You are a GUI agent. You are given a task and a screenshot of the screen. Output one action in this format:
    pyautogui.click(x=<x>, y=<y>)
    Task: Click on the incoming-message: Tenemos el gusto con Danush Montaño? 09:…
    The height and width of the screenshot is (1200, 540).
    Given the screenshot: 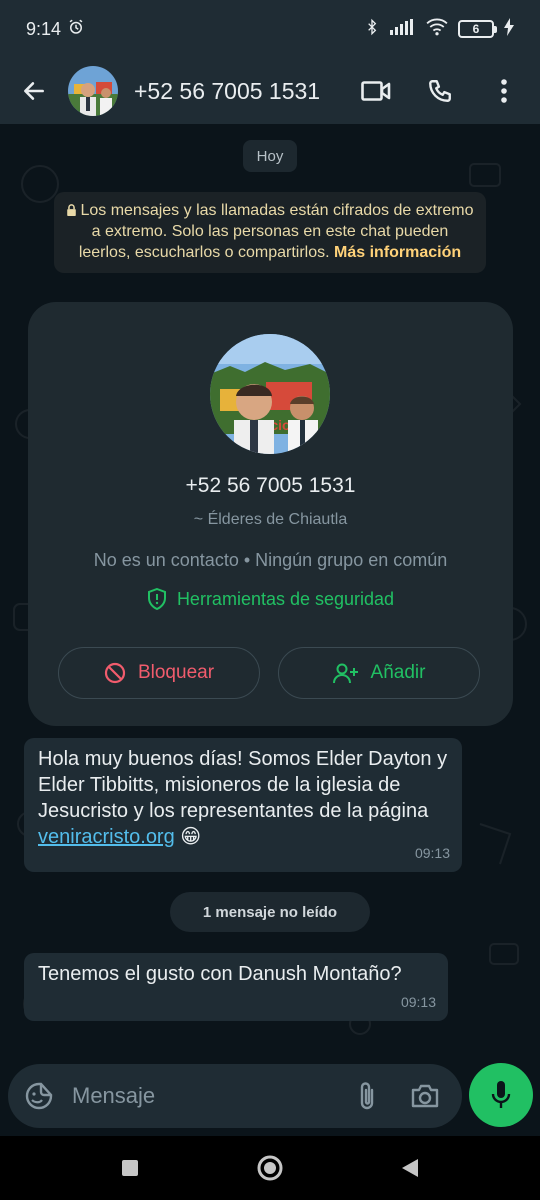 What is the action you would take?
    pyautogui.click(x=236, y=987)
    